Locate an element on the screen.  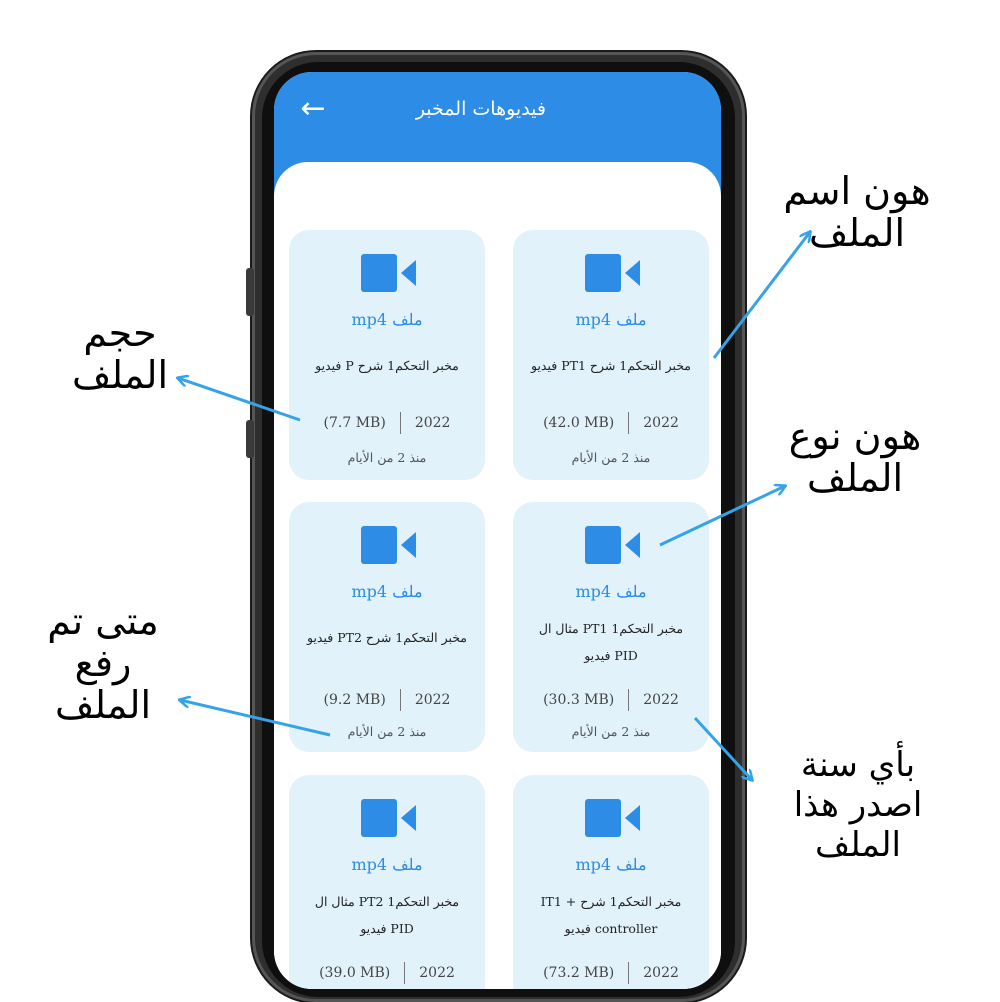
arrow-file-name is located at coordinates (761, 295).